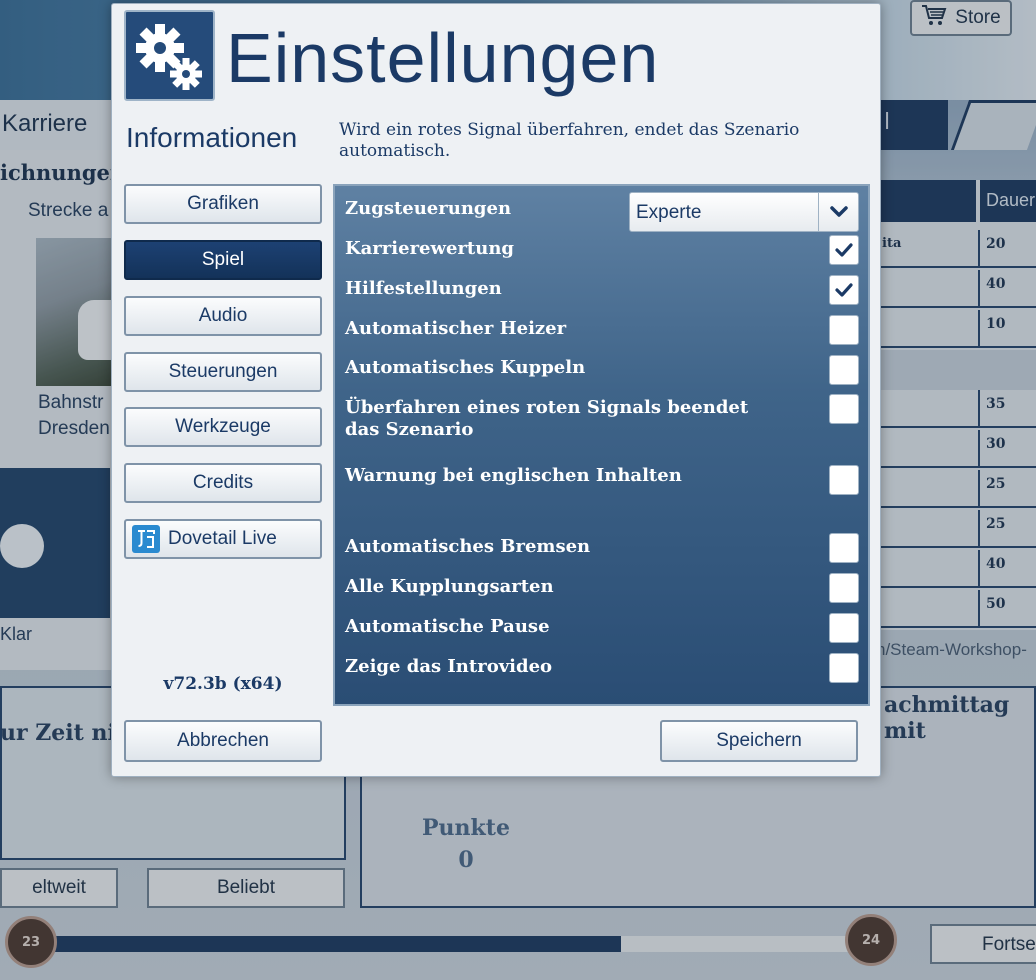 This screenshot has height=980, width=1036. Describe the element at coordinates (513, 475) in the screenshot. I see `setting-label: Warnung bei englischen Inhalten` at that location.